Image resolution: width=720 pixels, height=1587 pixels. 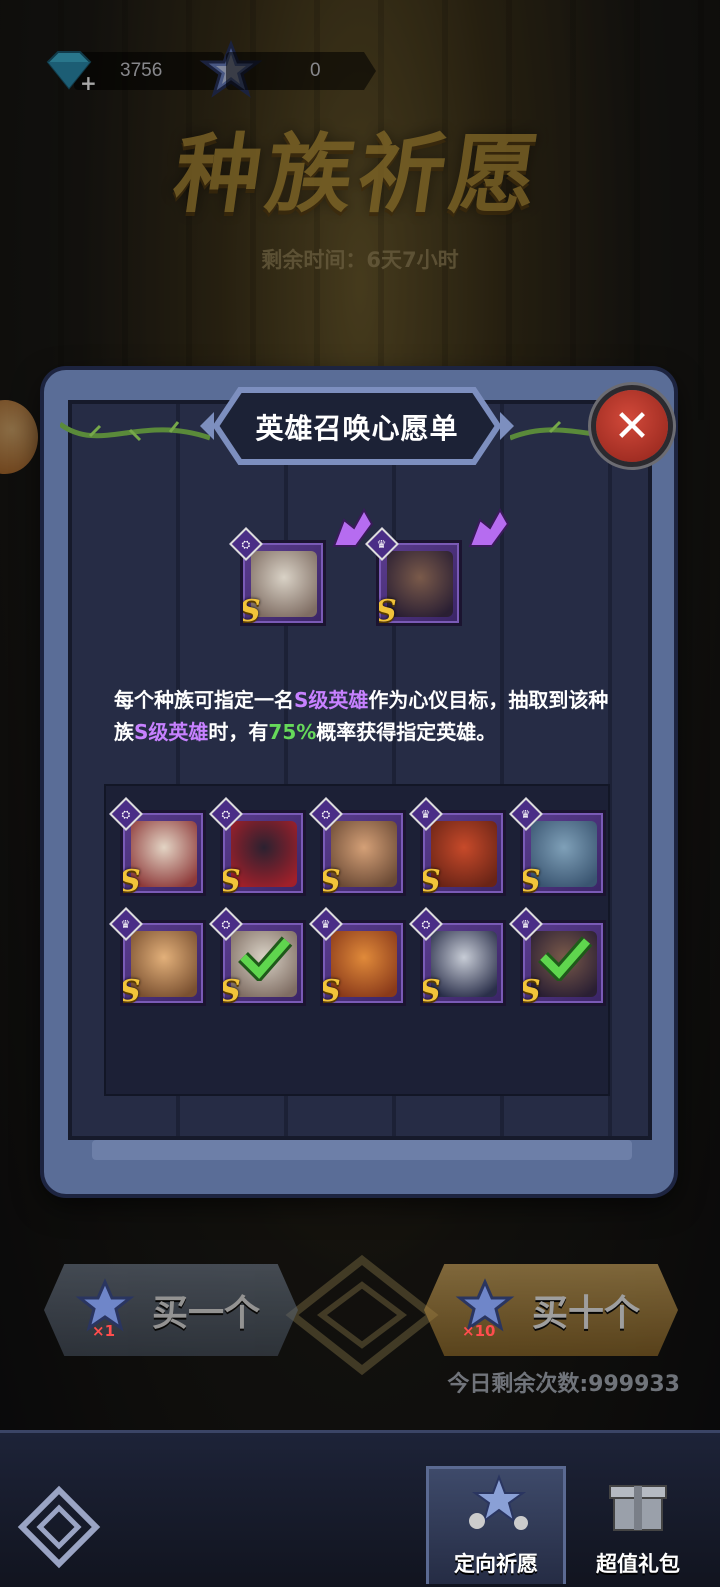 I want to click on modal-bottom-trim, so click(x=362, y=1150).